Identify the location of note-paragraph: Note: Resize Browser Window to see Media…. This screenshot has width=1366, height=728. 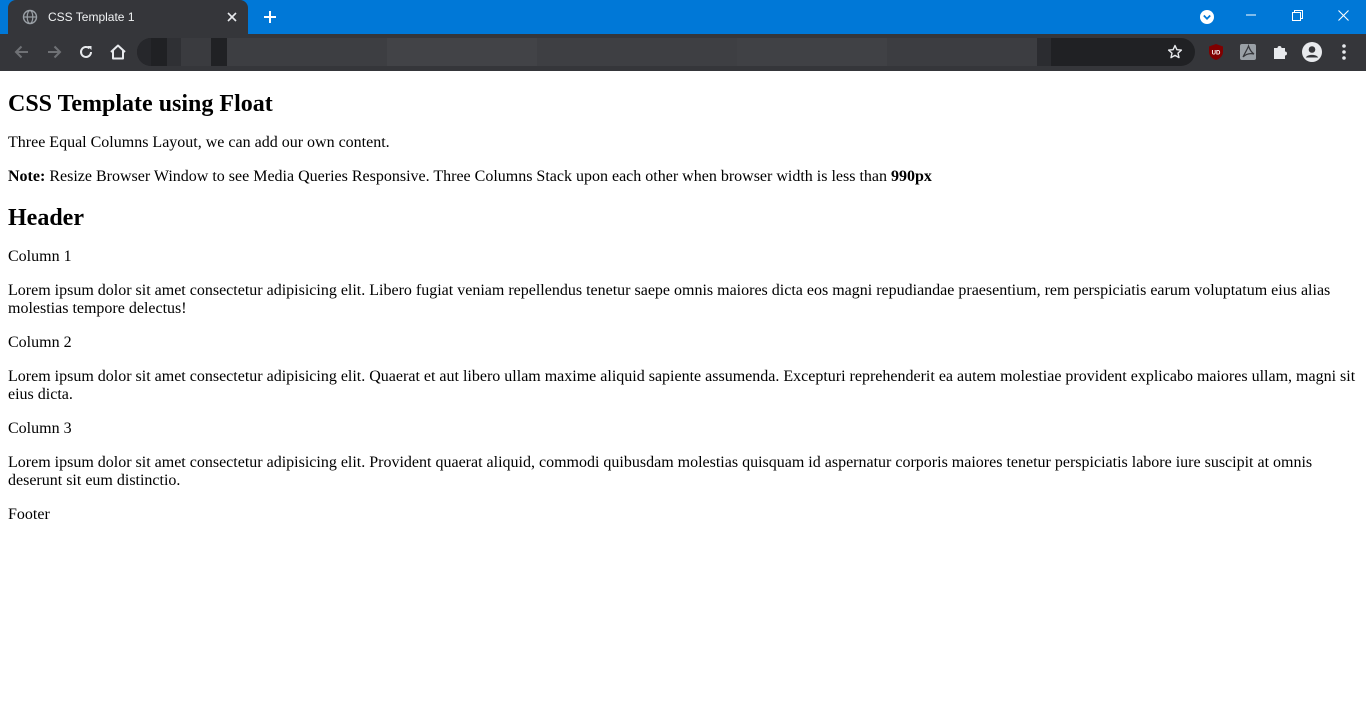
(683, 177).